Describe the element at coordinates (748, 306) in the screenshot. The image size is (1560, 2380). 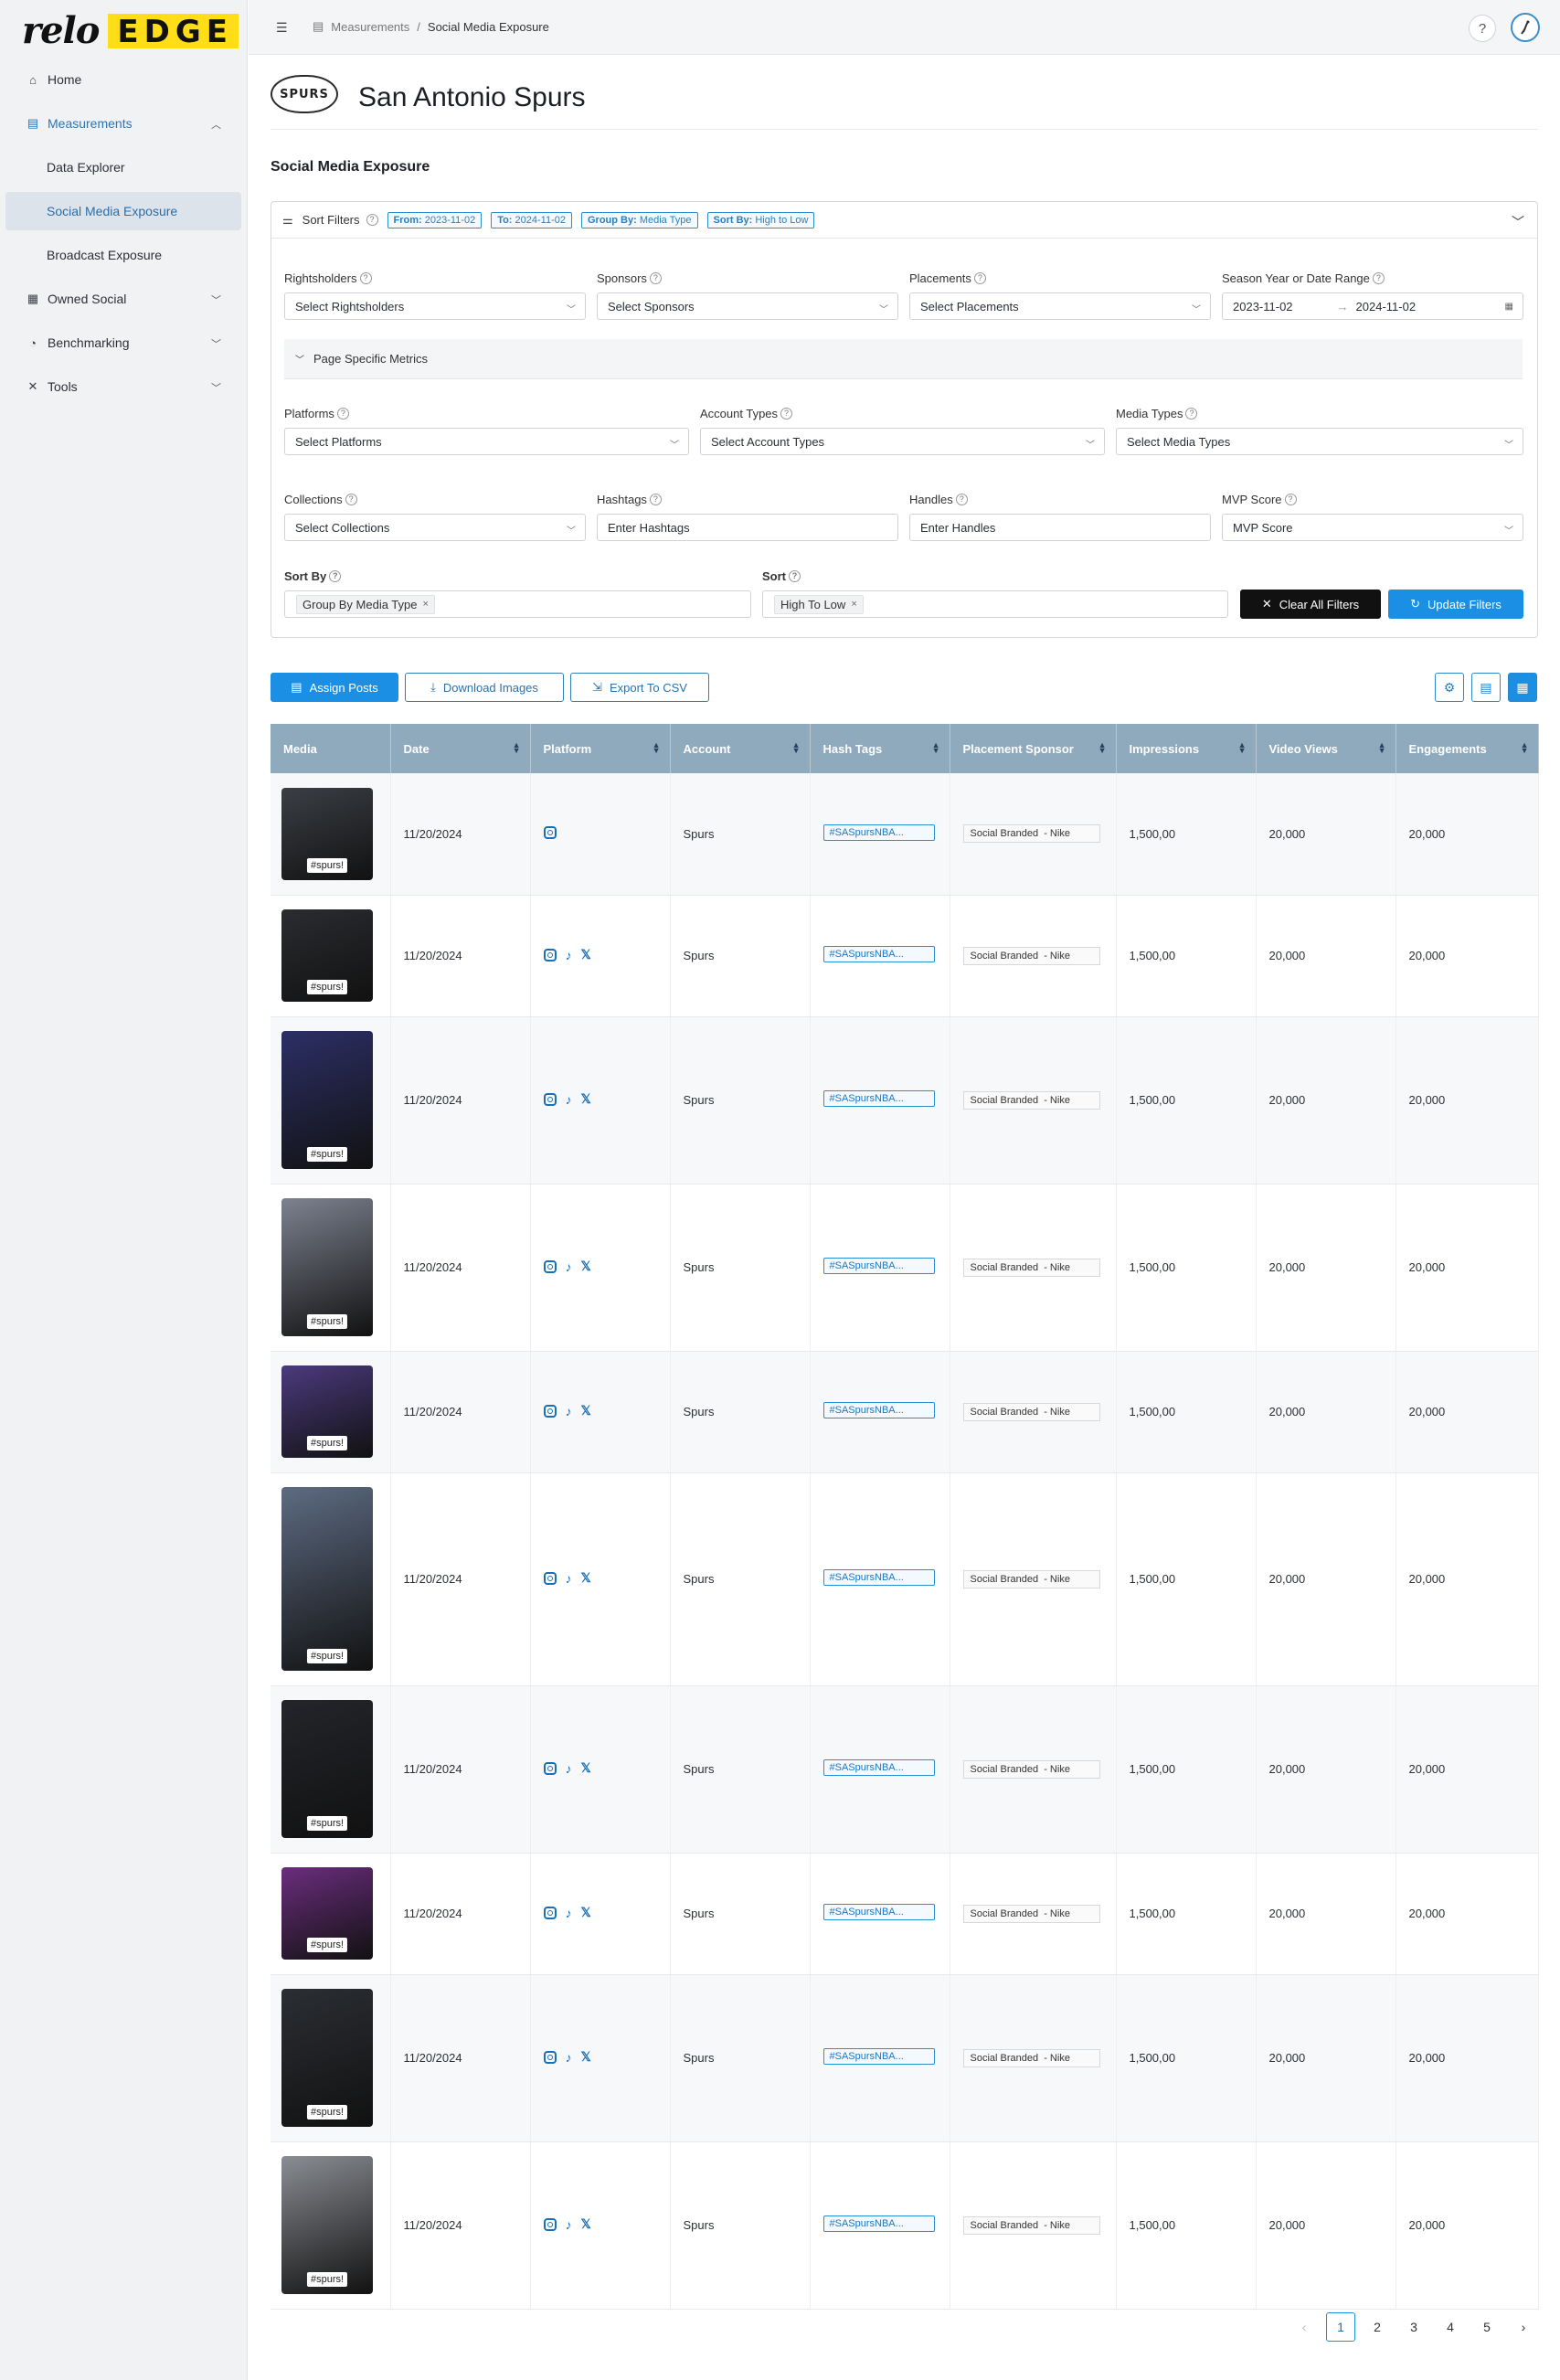
I see `sponsors-select: Select Sponsors ﹀` at that location.